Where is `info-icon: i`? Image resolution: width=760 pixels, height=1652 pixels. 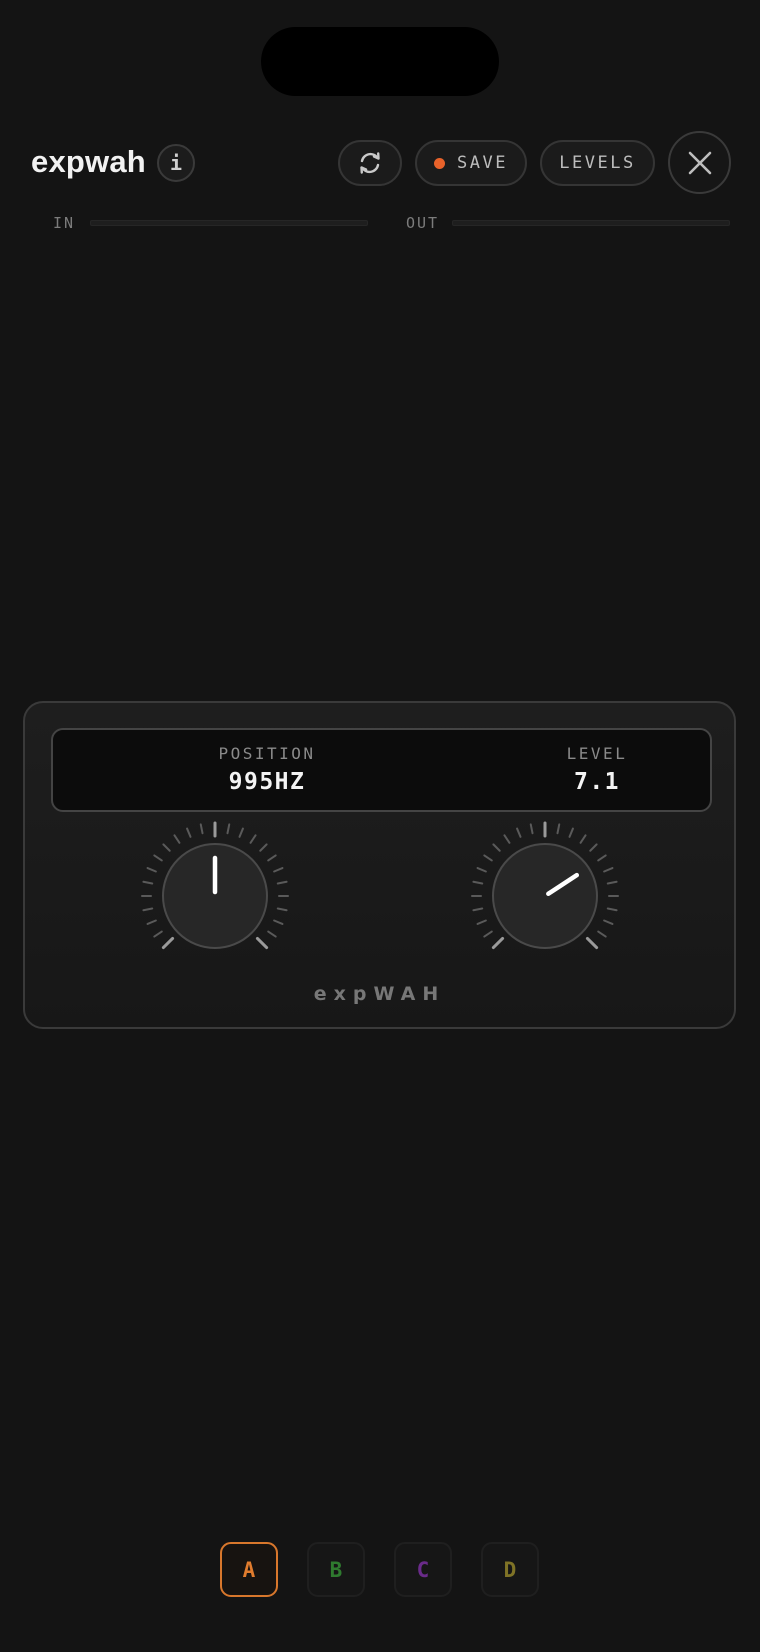 info-icon: i is located at coordinates (176, 163).